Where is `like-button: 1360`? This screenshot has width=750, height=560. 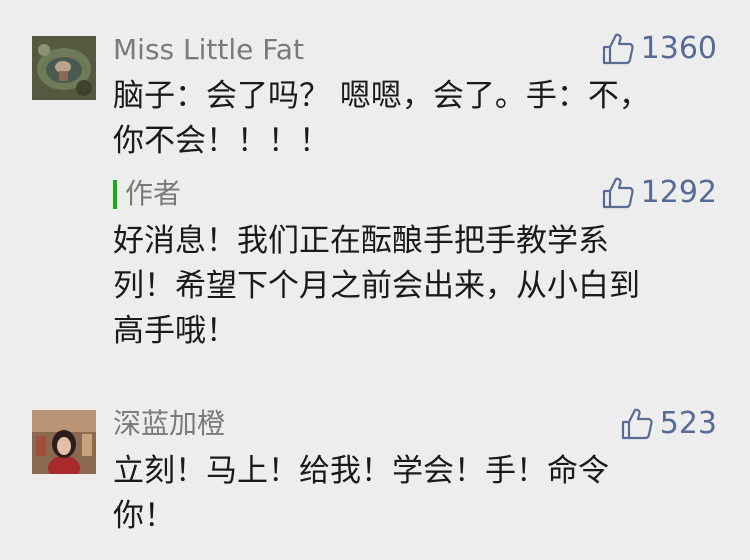
like-button: 1360 is located at coordinates (659, 49).